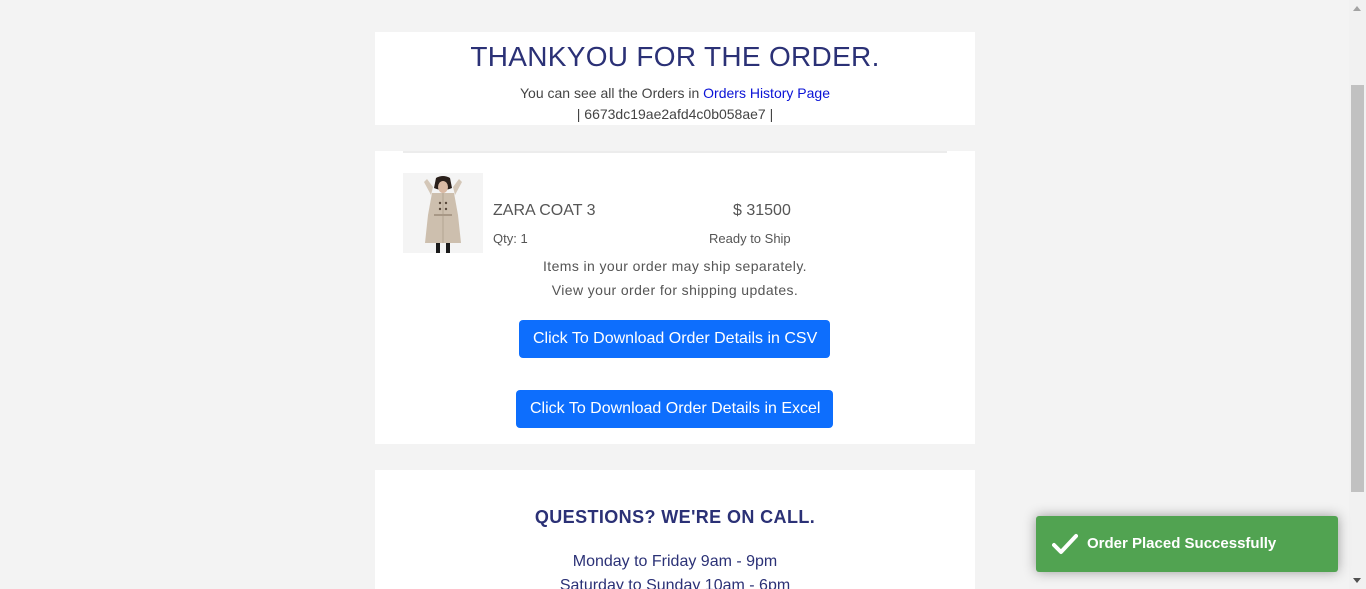 Image resolution: width=1366 pixels, height=589 pixels. What do you see at coordinates (750, 238) in the screenshot?
I see `shipping-status: Ready to Ship` at bounding box center [750, 238].